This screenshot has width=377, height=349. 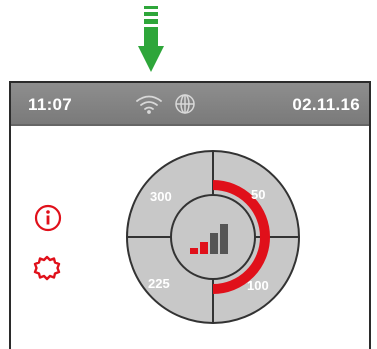 I want to click on info-icon, so click(x=48, y=218).